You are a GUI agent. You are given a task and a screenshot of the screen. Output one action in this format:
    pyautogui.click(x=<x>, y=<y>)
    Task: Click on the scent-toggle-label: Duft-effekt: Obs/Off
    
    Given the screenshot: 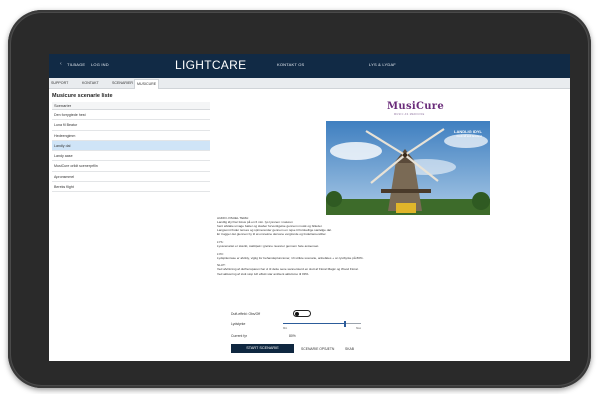 What is the action you would take?
    pyautogui.click(x=246, y=313)
    